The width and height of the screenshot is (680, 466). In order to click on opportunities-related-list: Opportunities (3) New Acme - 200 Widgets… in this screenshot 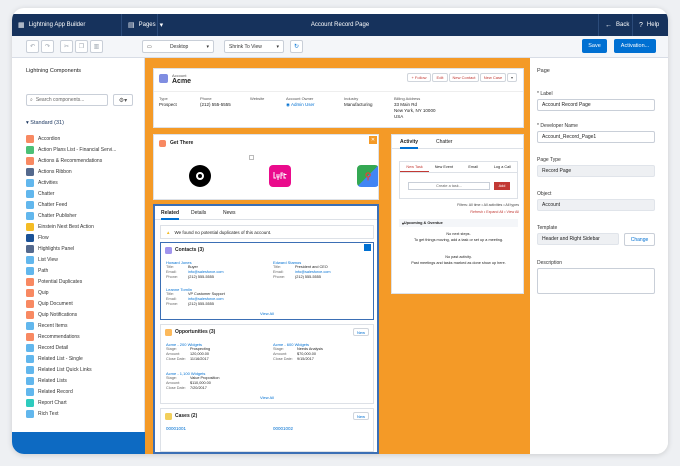, I will do `click(267, 364)`.